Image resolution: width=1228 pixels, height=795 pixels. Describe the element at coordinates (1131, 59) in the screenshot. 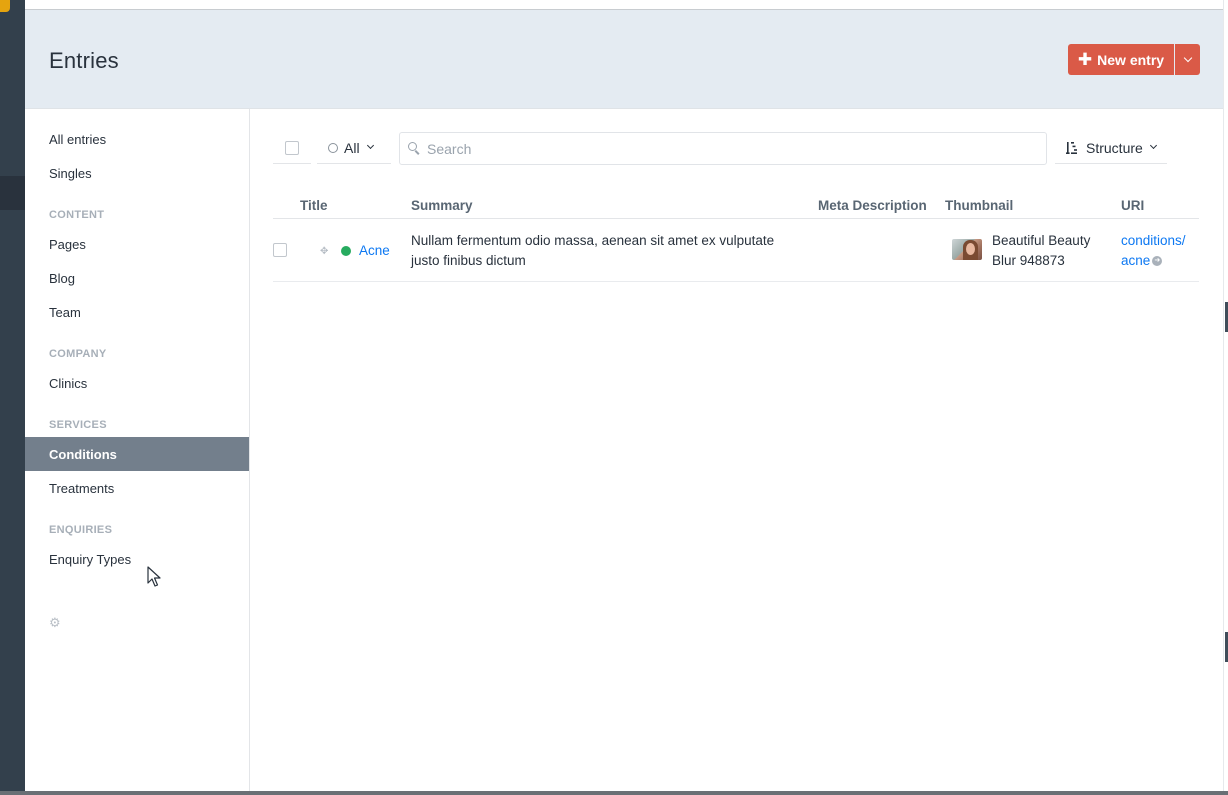

I see `new-entry-label: New entry` at that location.